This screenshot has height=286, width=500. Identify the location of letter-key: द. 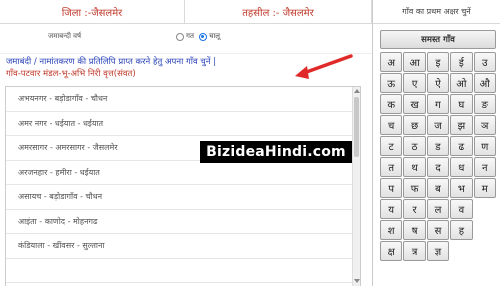
(438, 167).